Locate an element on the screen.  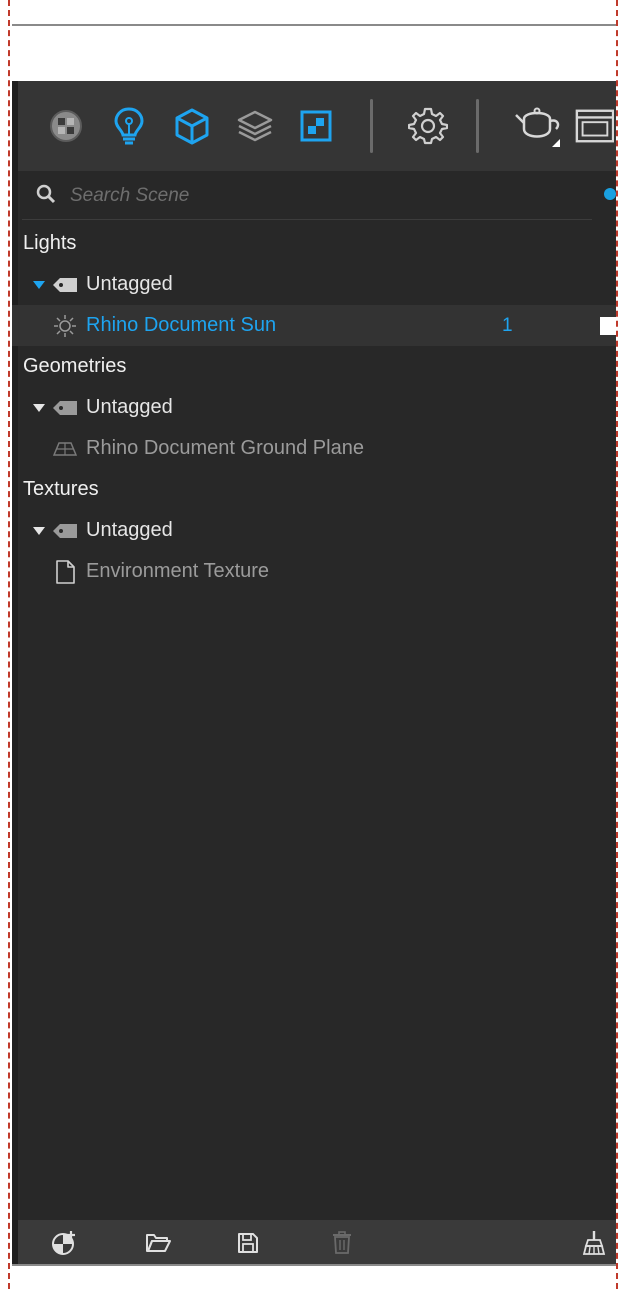
section-label: Lights is located at coordinates (50, 243).